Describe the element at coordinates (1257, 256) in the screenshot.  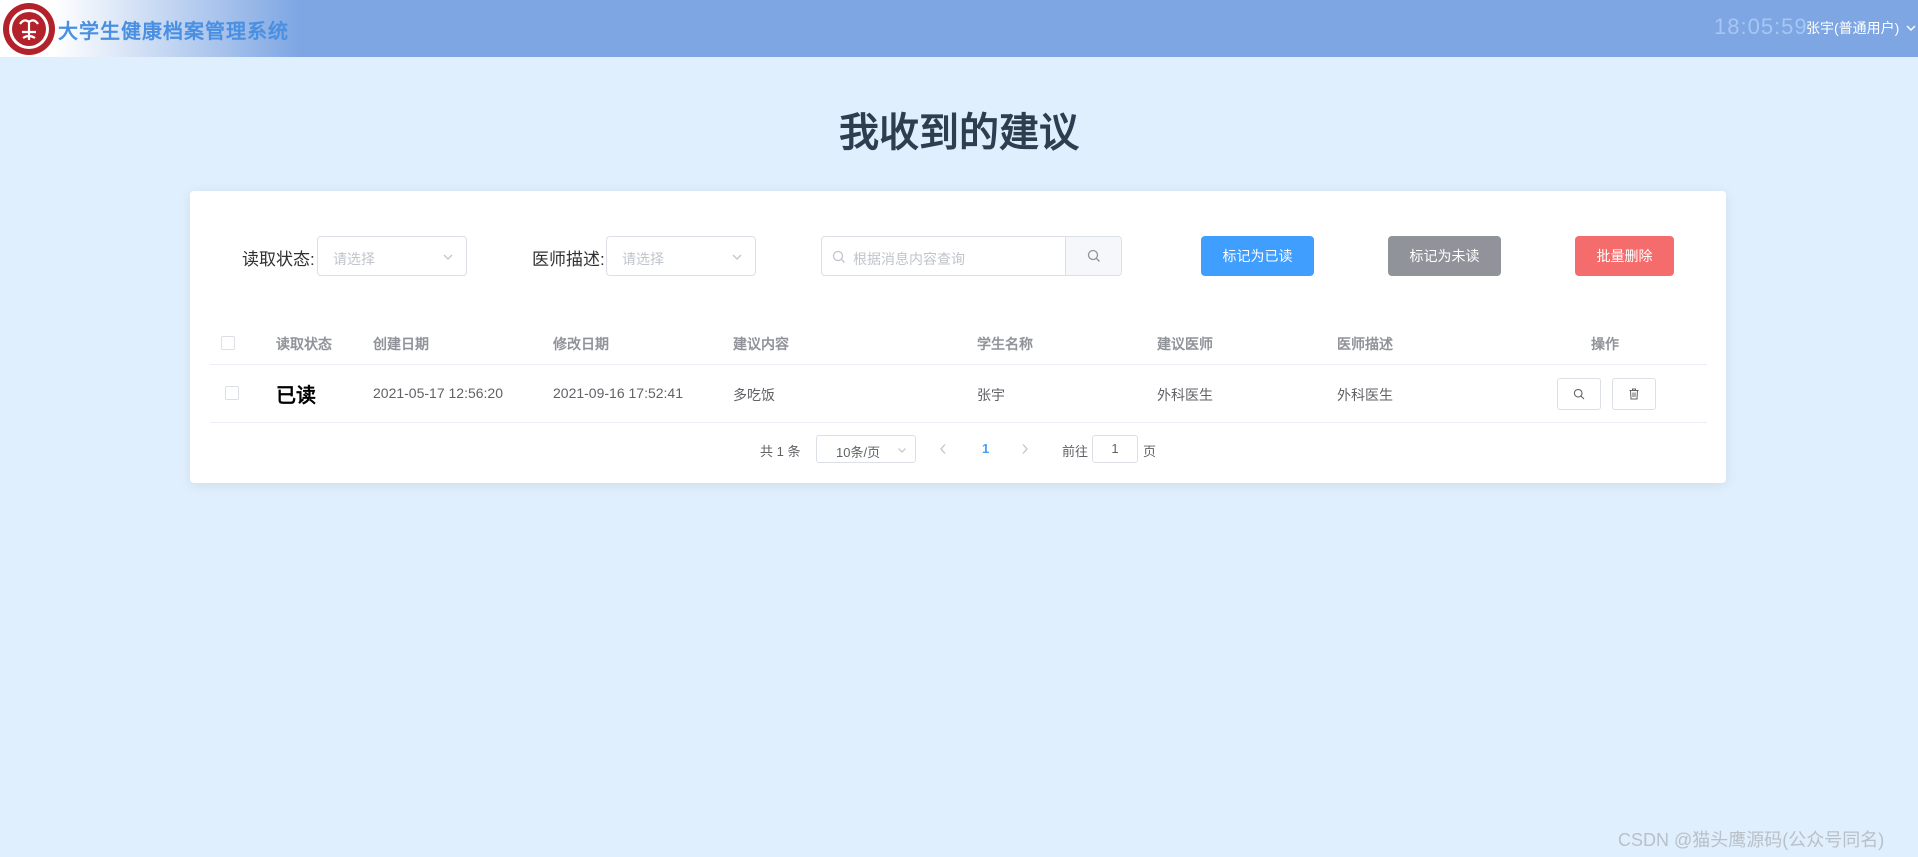
I see `mark-read-button: 标记为已读` at that location.